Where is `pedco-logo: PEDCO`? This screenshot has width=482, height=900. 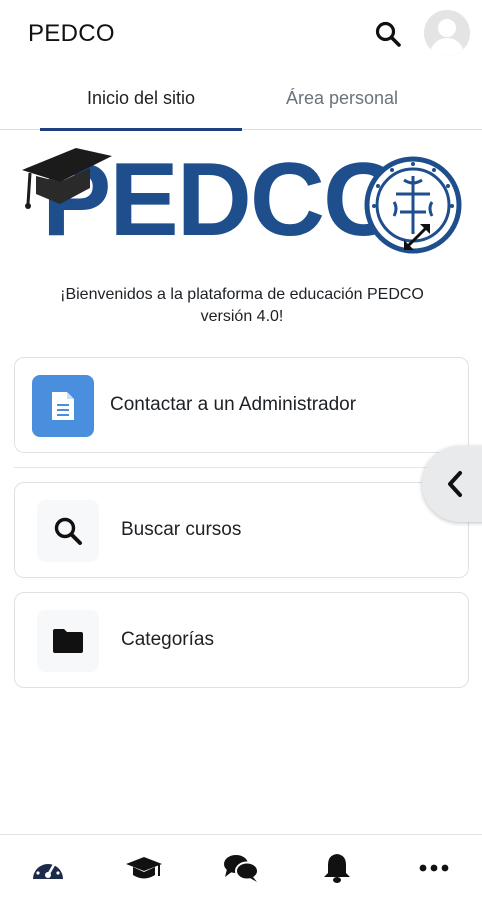
pedco-logo: PEDCO is located at coordinates (242, 200).